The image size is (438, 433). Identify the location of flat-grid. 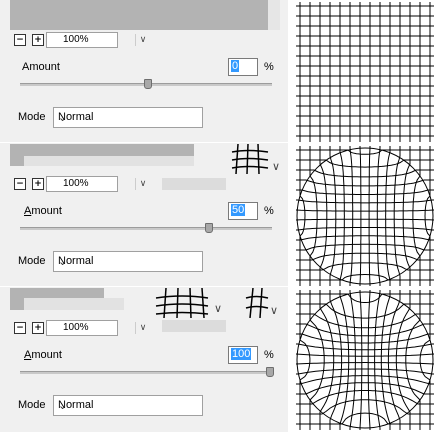
(365, 72).